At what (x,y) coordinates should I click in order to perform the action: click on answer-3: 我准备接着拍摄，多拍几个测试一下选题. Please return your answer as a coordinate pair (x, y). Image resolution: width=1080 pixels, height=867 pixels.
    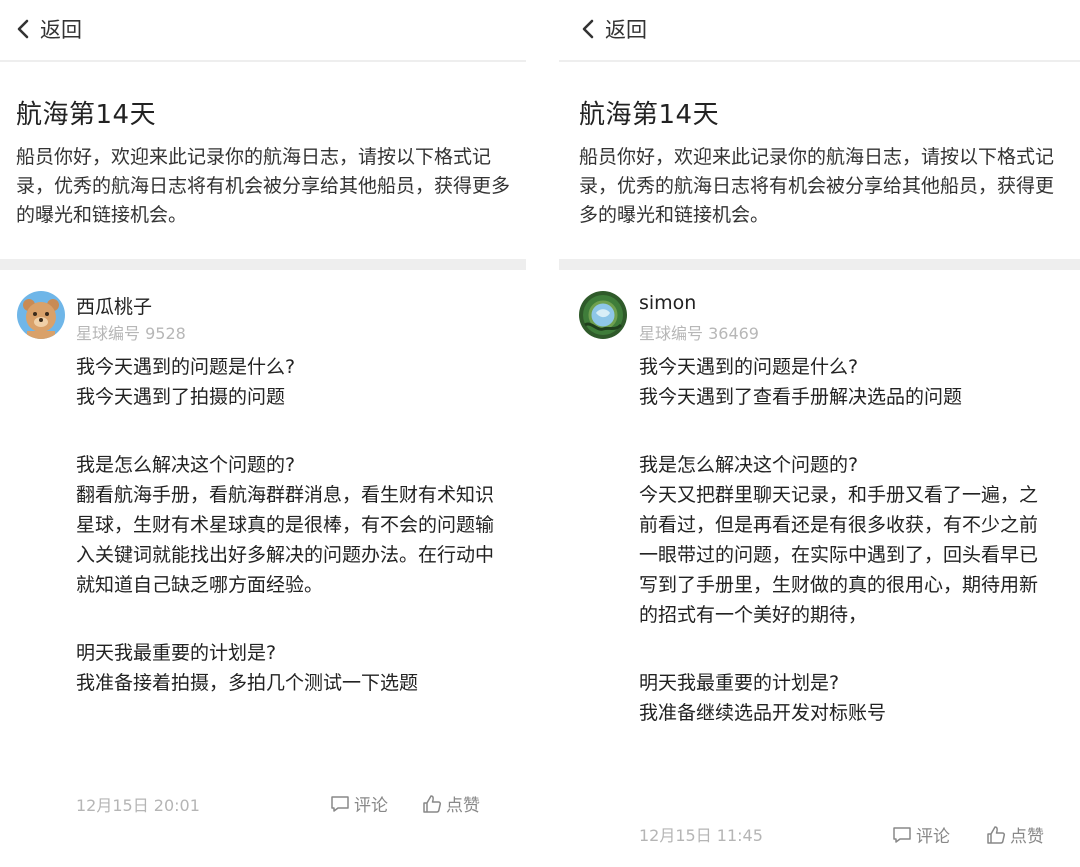
    Looking at the image, I should click on (247, 683).